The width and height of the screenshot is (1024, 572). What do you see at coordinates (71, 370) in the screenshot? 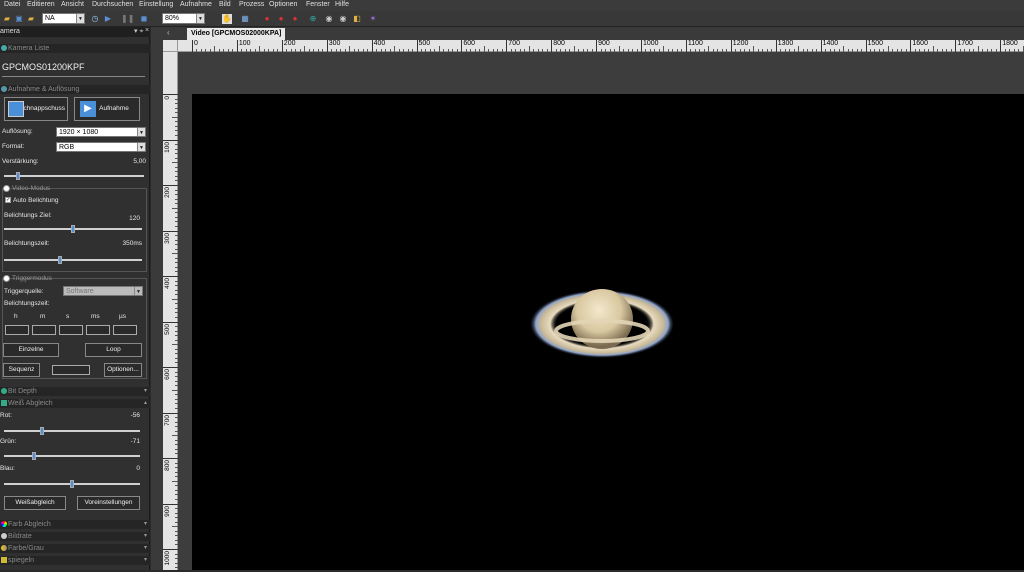
I see `sequence-count-spinner` at bounding box center [71, 370].